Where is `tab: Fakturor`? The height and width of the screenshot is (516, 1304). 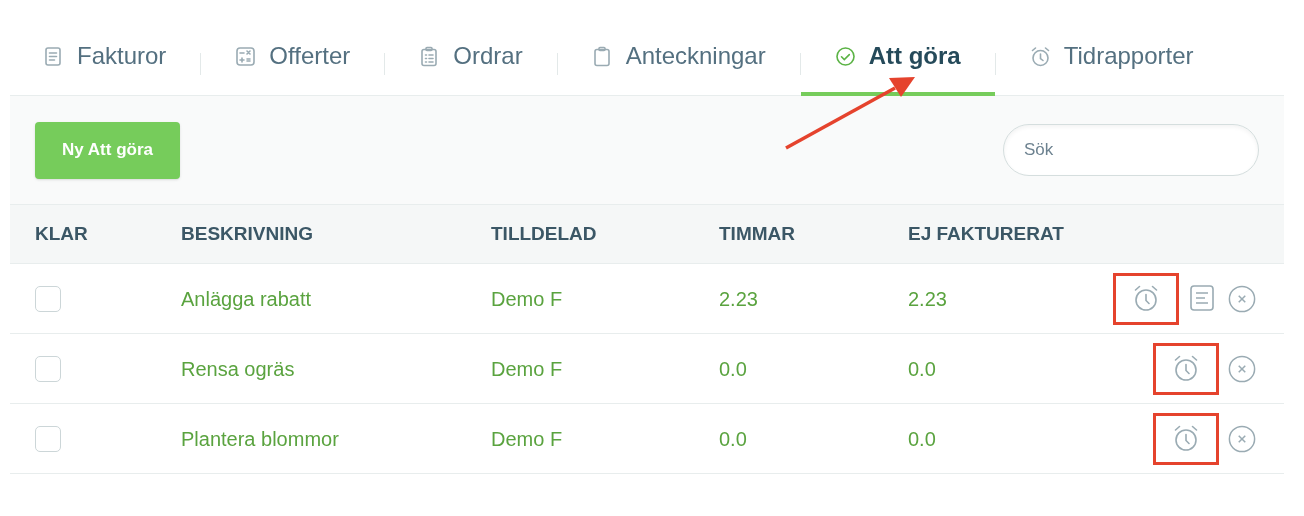 tab: Fakturor is located at coordinates (122, 58).